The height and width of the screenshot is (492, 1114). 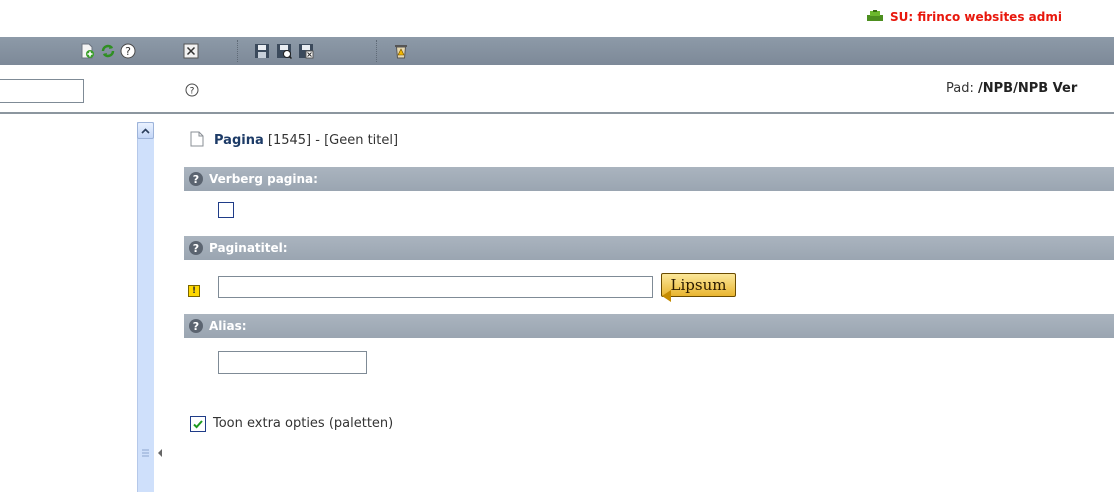 What do you see at coordinates (284, 51) in the screenshot?
I see `save-view-icon` at bounding box center [284, 51].